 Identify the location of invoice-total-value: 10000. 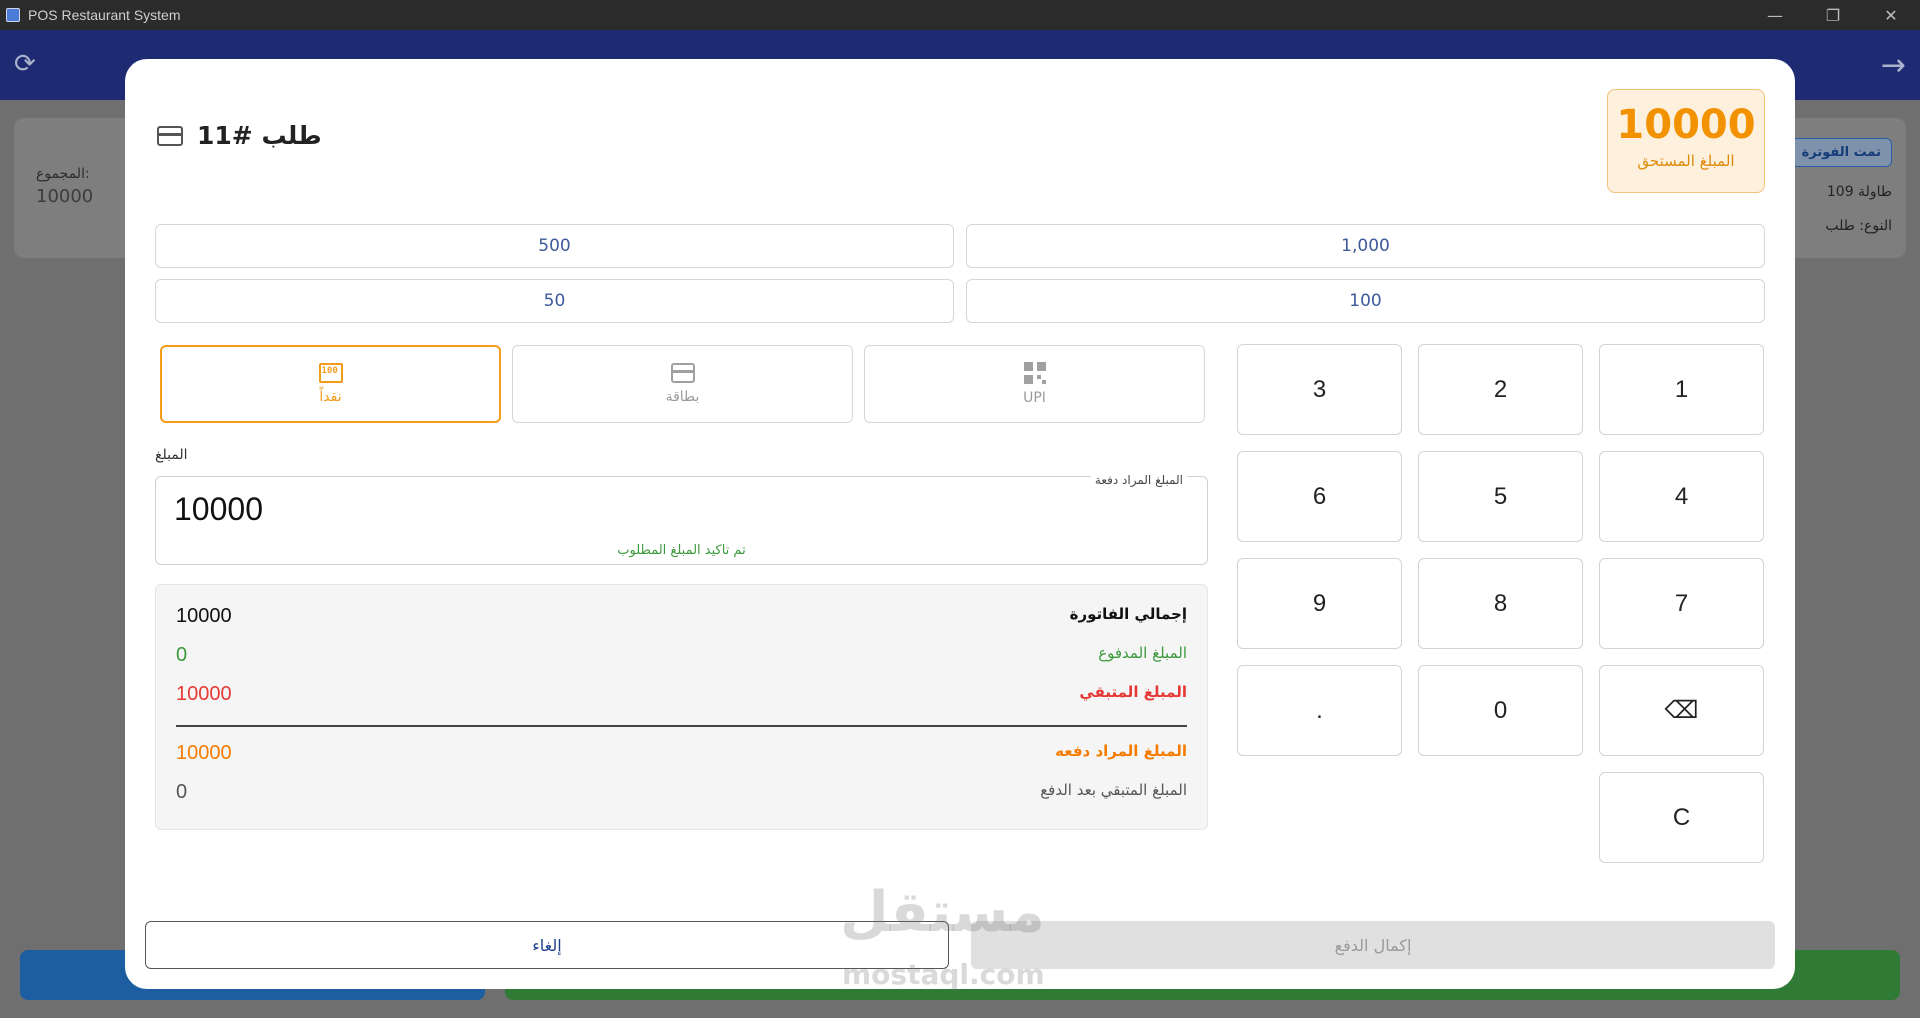
(204, 616).